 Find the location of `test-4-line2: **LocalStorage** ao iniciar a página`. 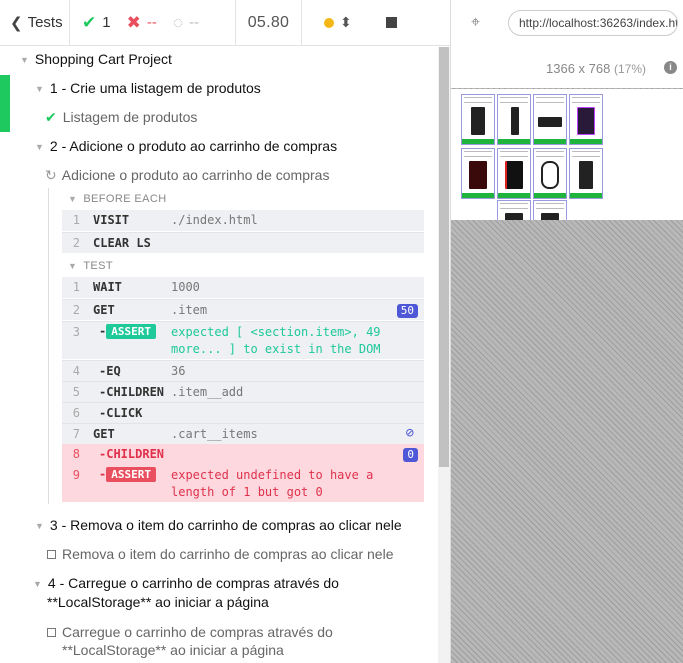

test-4-line2: **LocalStorage** ao iniciar a página is located at coordinates (173, 650).